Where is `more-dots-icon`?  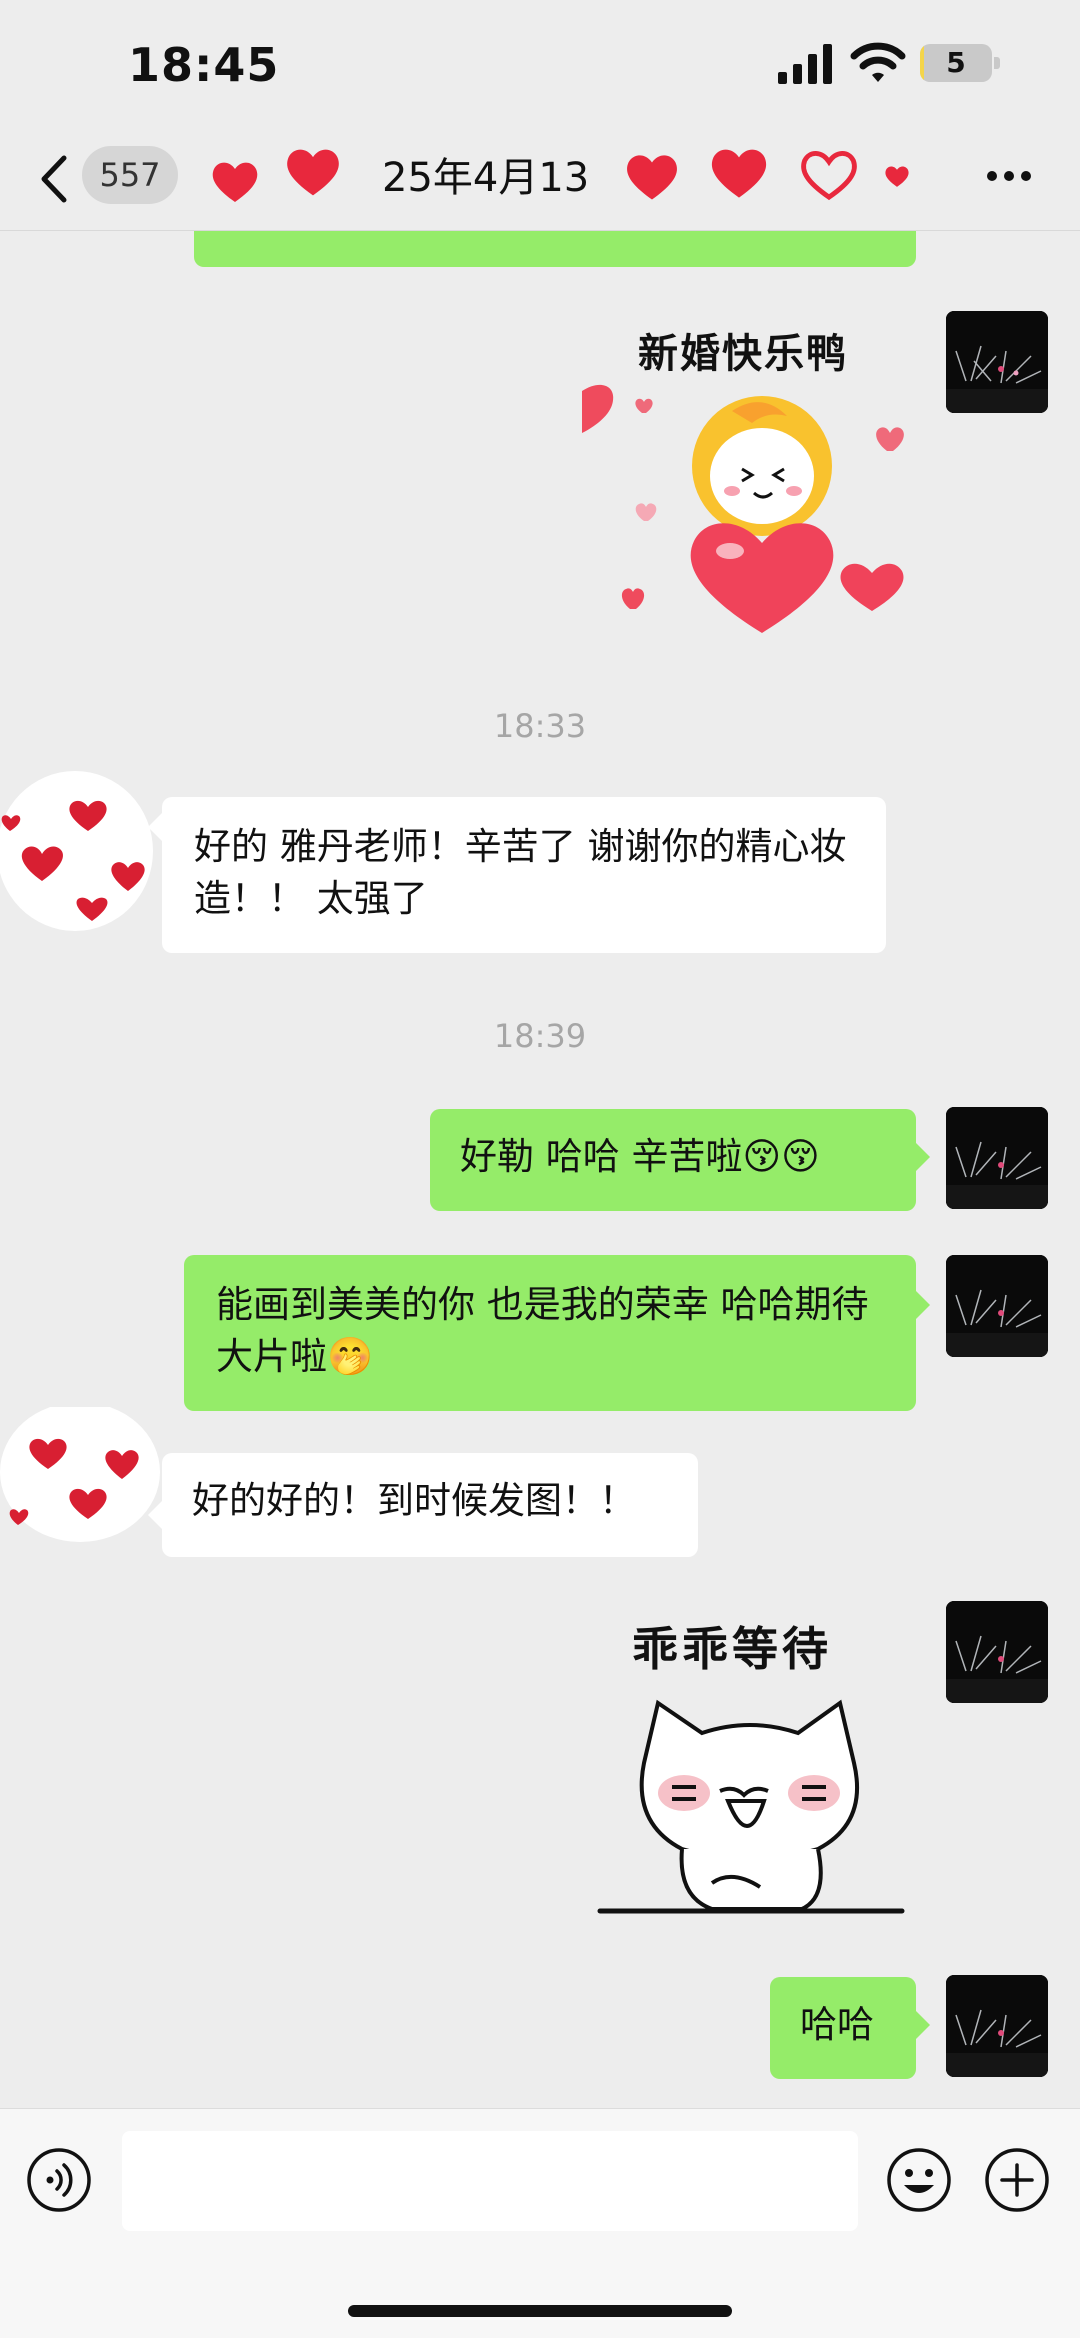 more-dots-icon is located at coordinates (1009, 176).